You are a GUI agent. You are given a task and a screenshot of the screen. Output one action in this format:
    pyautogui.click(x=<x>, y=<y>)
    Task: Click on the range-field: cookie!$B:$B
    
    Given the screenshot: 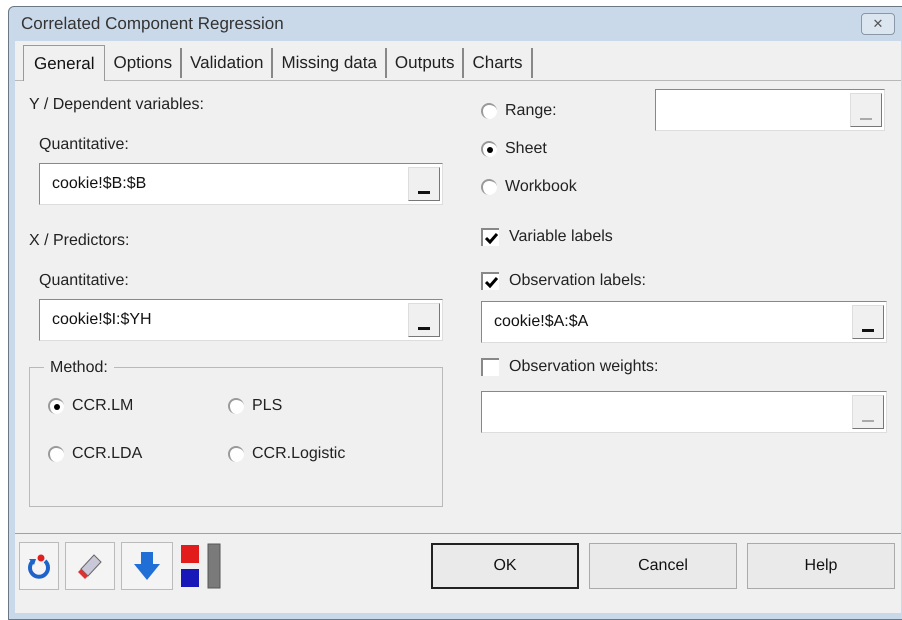 What is the action you would take?
    pyautogui.click(x=241, y=184)
    